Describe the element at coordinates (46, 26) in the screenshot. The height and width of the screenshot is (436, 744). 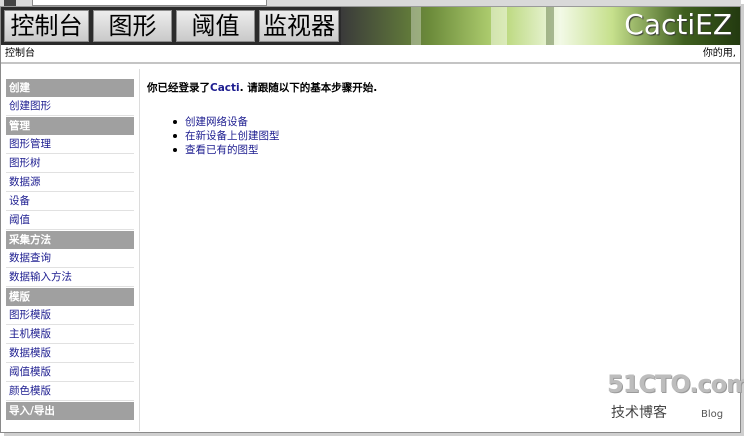
I see `tab-console: 控制台` at that location.